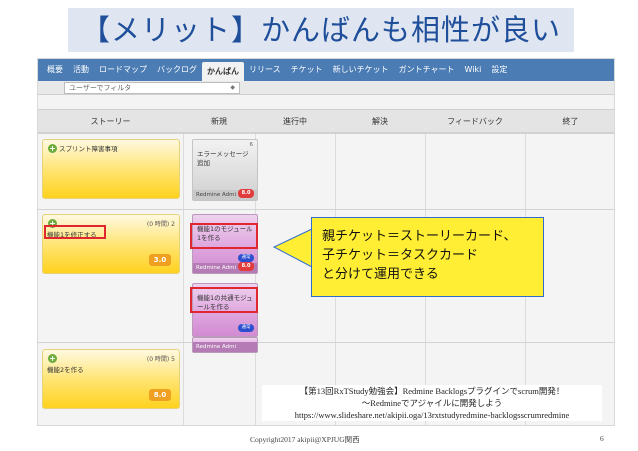 Image resolution: width=638 pixels, height=451 pixels. I want to click on story-points-badge: 8.0, so click(160, 395).